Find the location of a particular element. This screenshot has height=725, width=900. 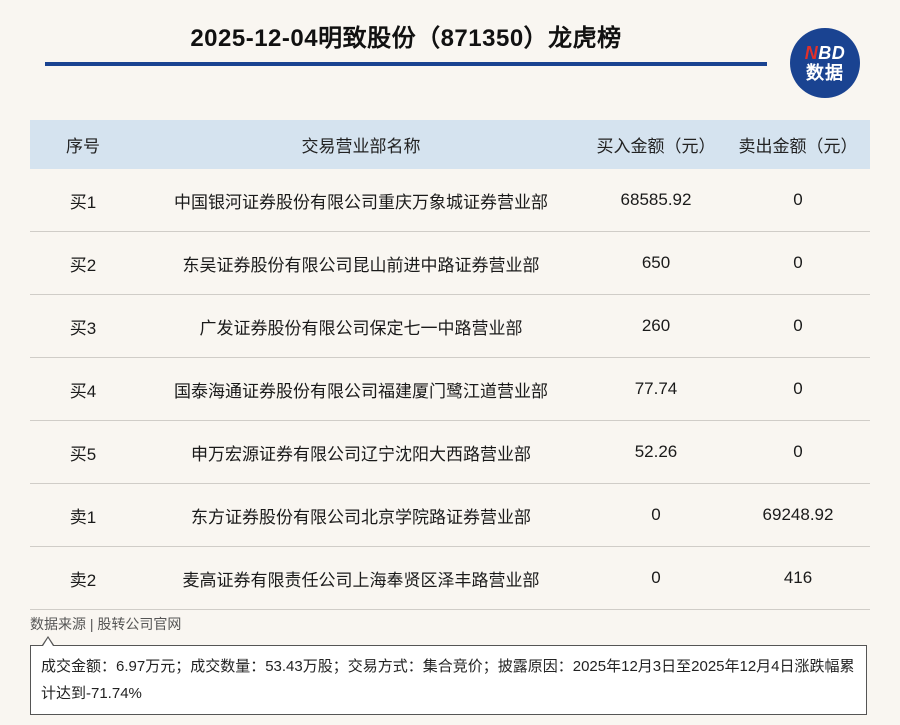

page-title: 2025-12-04明致股份（871350）龙虎榜 is located at coordinates (406, 38).